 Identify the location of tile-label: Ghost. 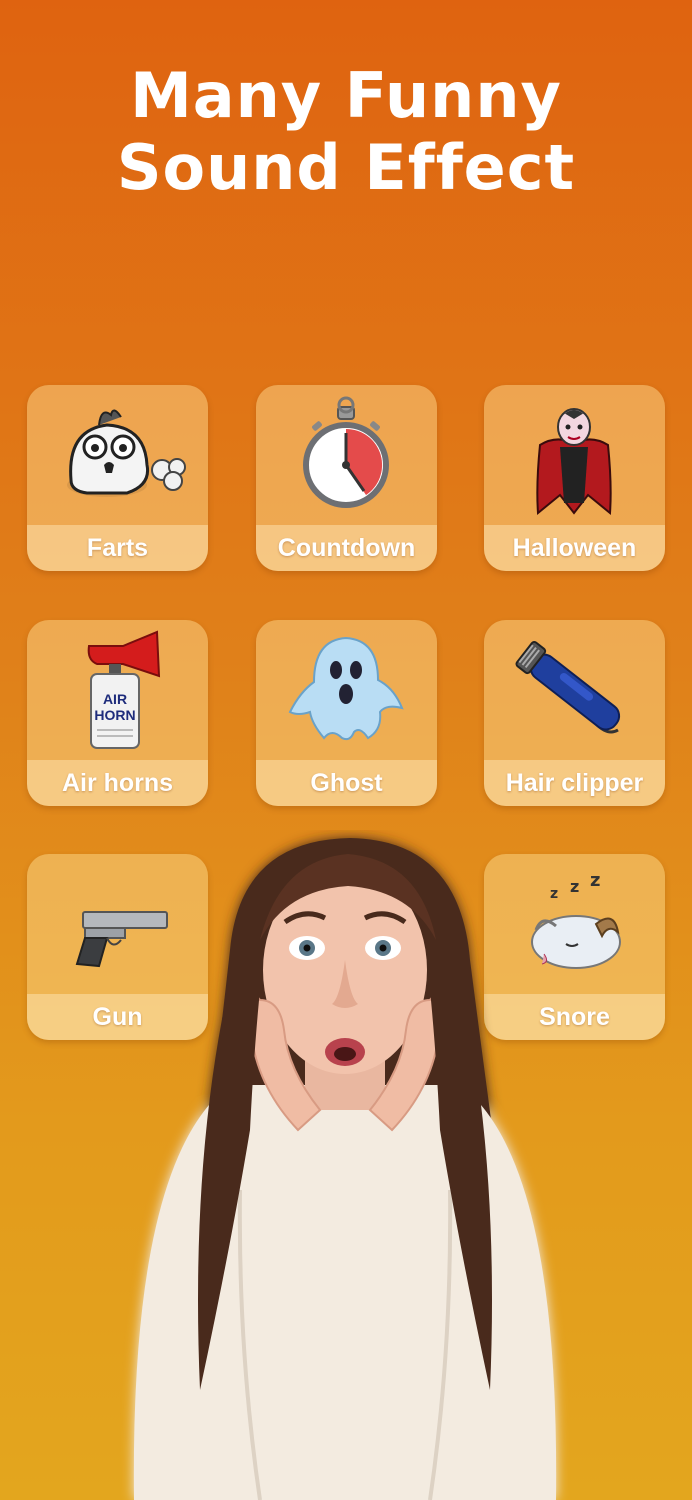
(346, 783).